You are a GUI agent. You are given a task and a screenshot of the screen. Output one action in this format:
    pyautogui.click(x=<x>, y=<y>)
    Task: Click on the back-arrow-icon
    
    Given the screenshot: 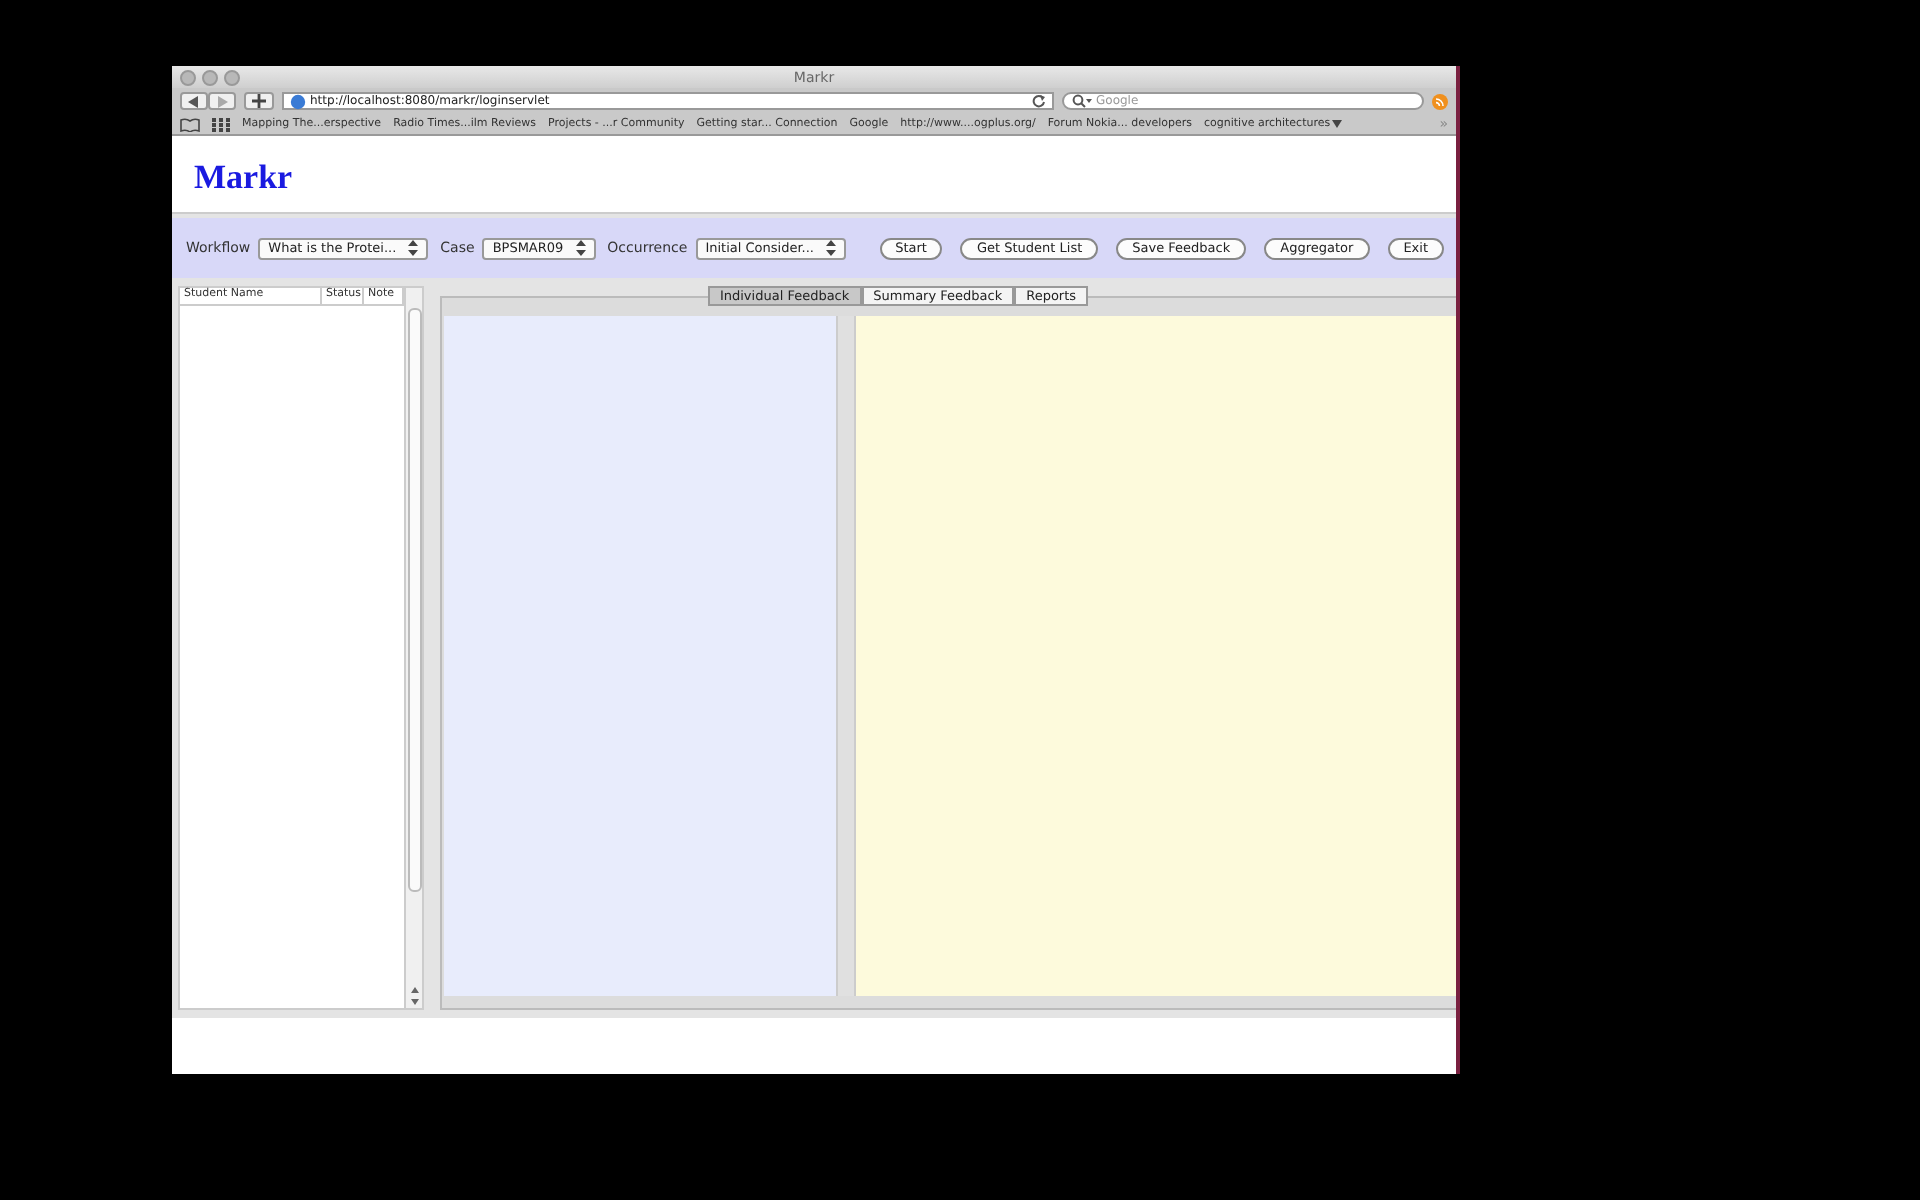 What is the action you would take?
    pyautogui.click(x=194, y=101)
    